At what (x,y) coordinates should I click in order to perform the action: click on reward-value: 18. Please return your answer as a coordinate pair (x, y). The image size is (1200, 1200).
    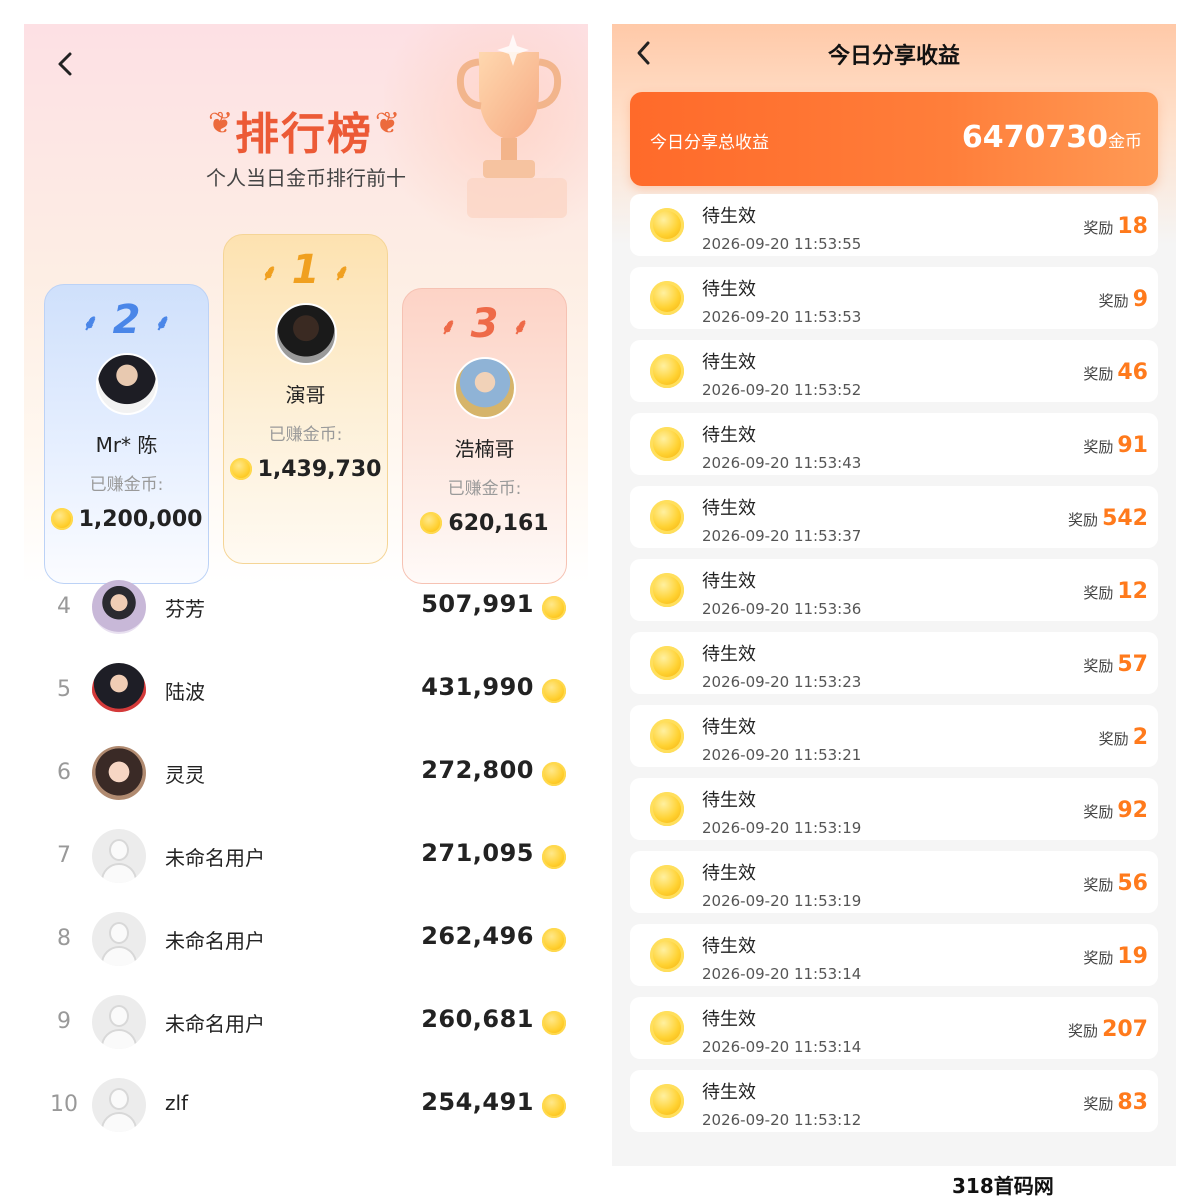
    Looking at the image, I should click on (1132, 226).